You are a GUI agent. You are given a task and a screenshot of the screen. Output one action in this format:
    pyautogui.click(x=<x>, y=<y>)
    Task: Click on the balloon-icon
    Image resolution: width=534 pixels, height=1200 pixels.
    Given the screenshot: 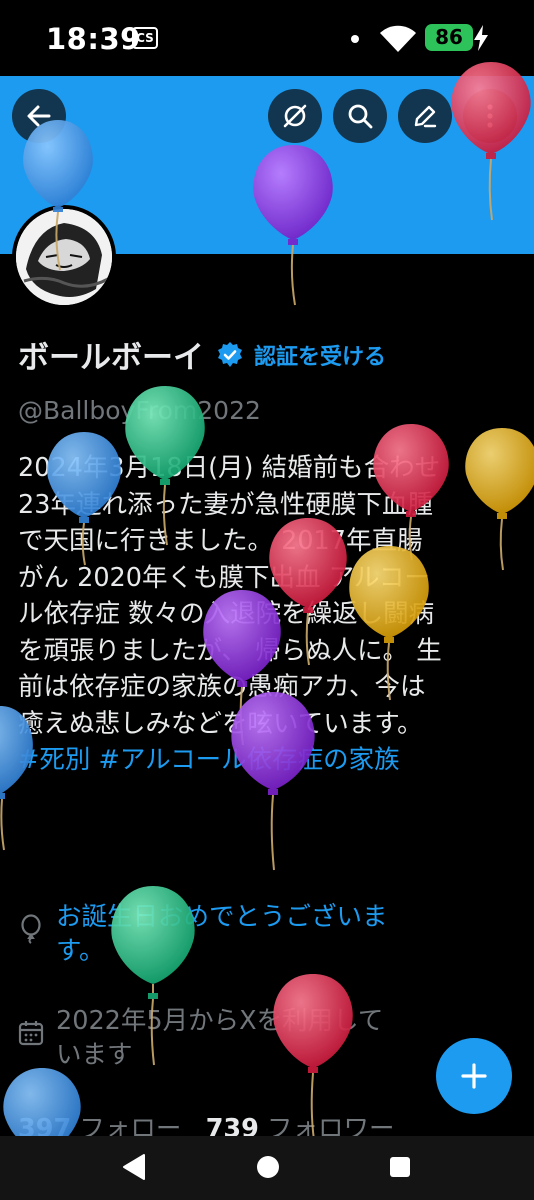 What is the action you would take?
    pyautogui.click(x=31, y=929)
    